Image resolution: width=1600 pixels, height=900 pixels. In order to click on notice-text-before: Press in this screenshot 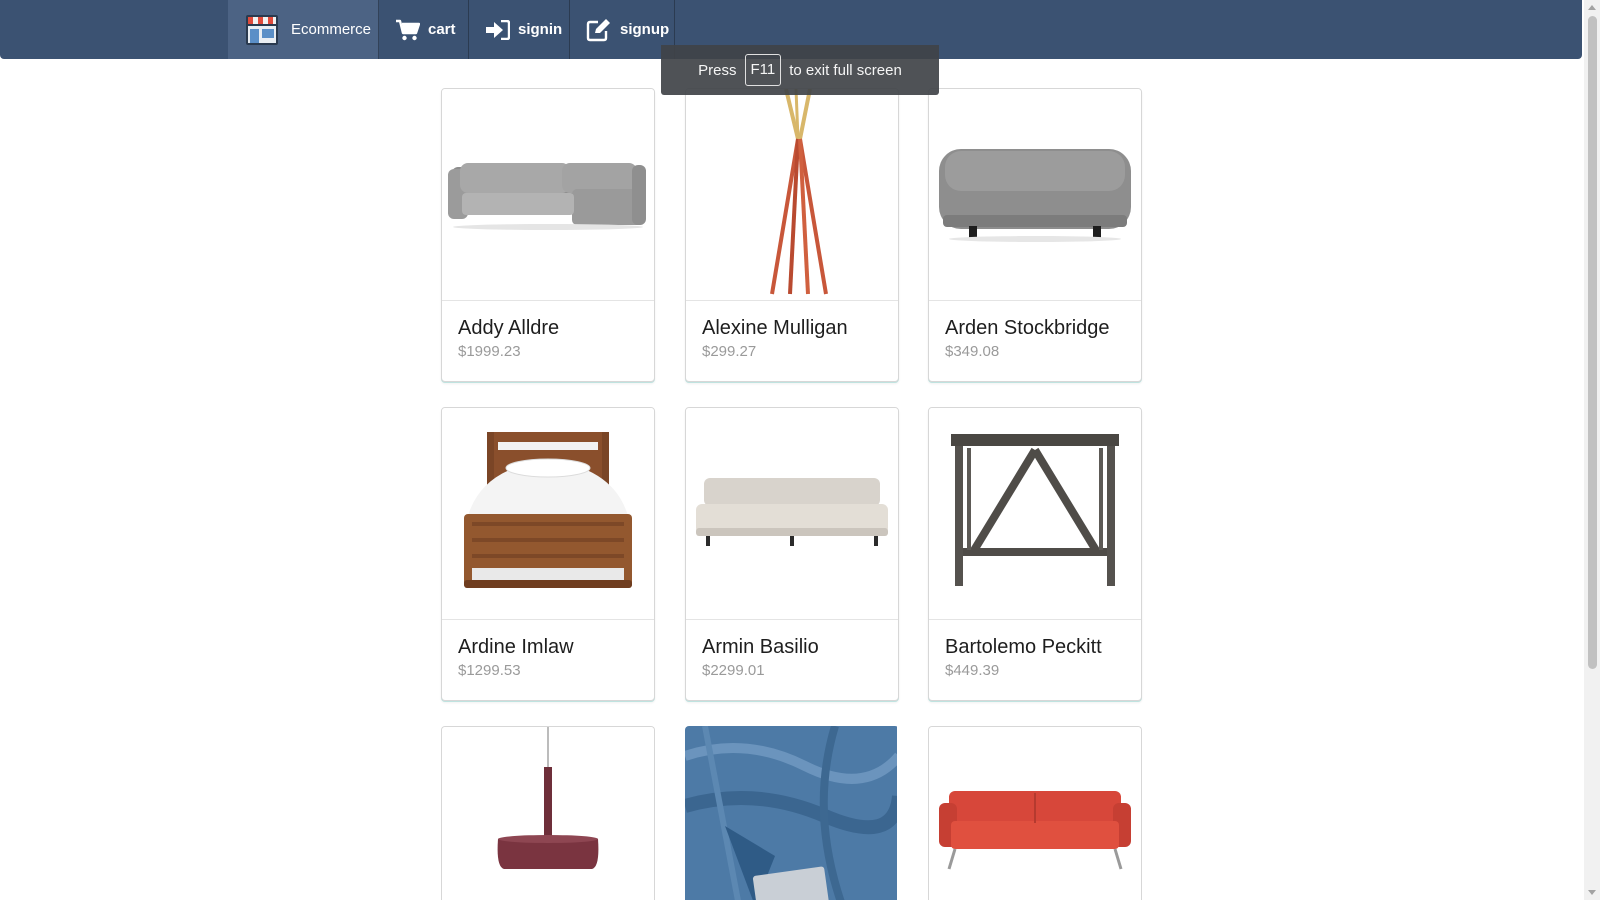, I will do `click(717, 70)`.